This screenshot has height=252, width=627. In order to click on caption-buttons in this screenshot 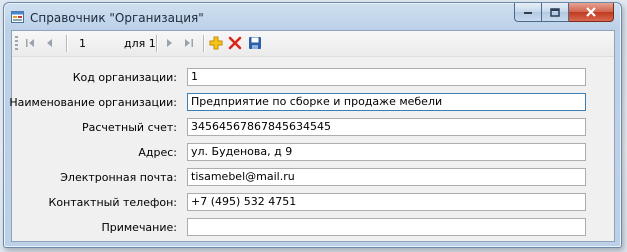, I will do `click(564, 13)`.